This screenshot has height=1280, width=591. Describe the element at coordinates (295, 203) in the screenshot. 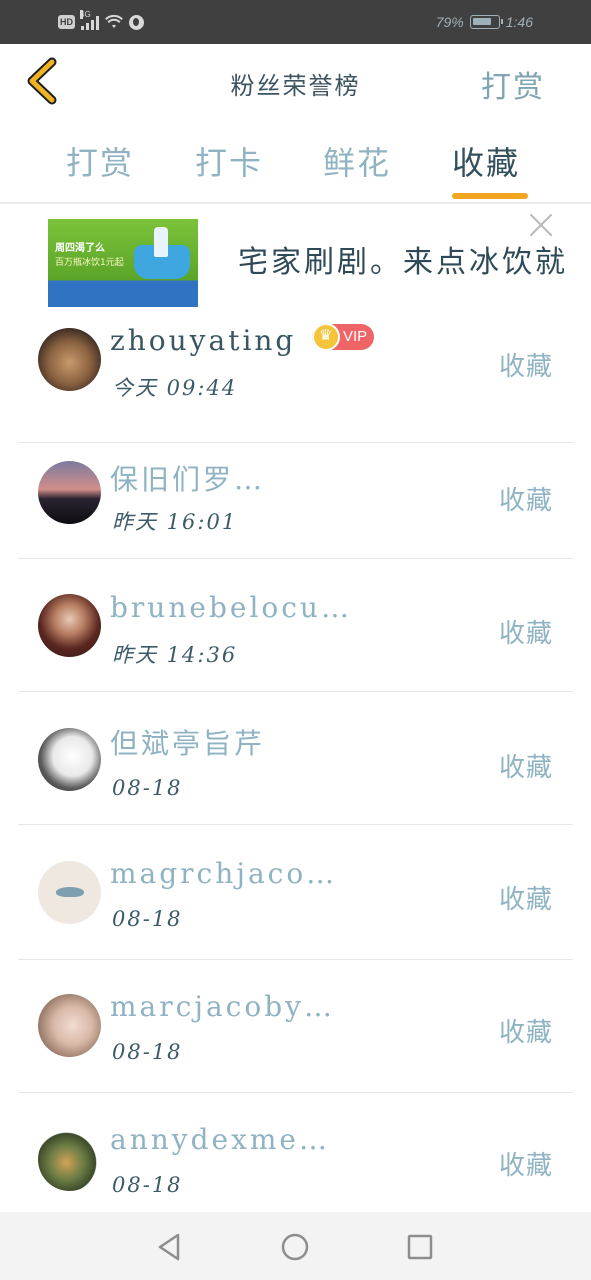

I see `tabs-divider` at that location.